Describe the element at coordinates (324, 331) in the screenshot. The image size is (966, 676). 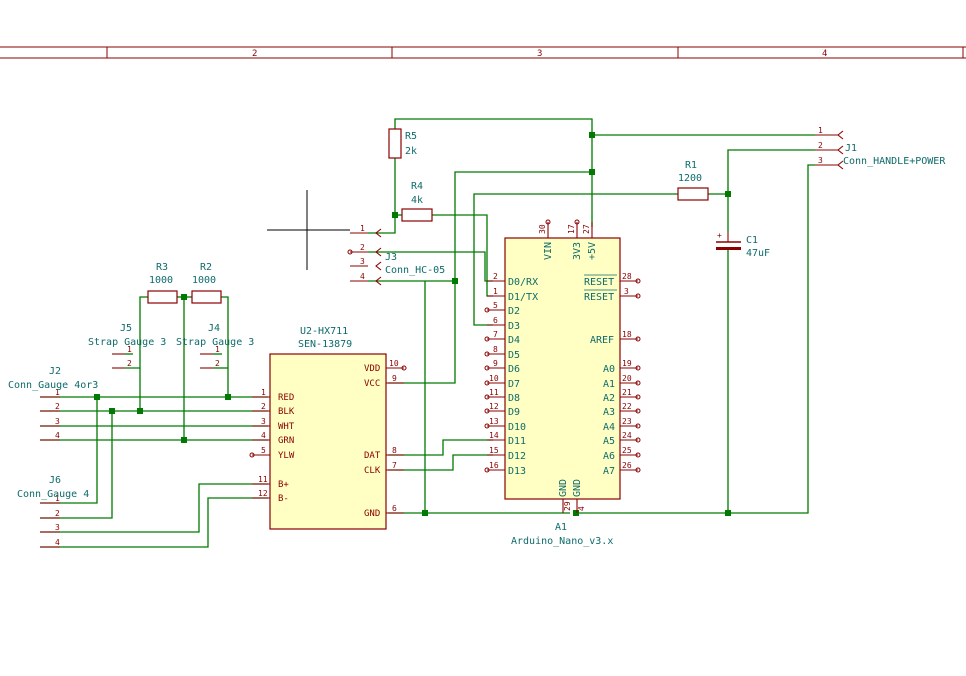
I see `u2-ref: U2-HX711` at that location.